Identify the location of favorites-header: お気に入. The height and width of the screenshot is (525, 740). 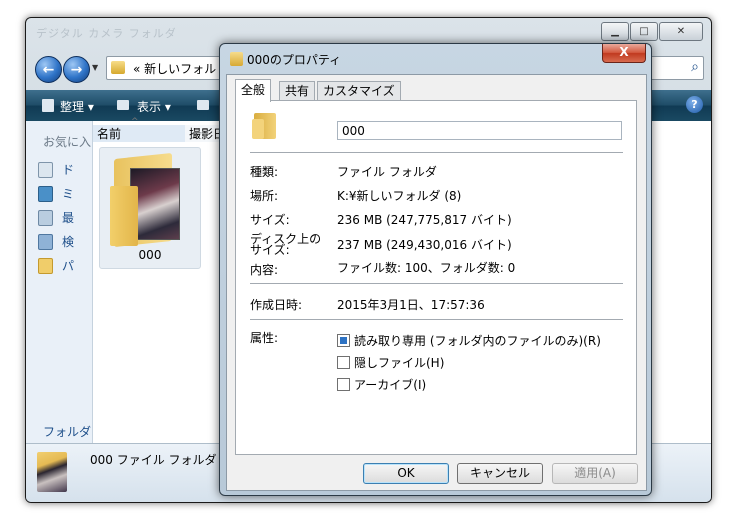
(67, 142).